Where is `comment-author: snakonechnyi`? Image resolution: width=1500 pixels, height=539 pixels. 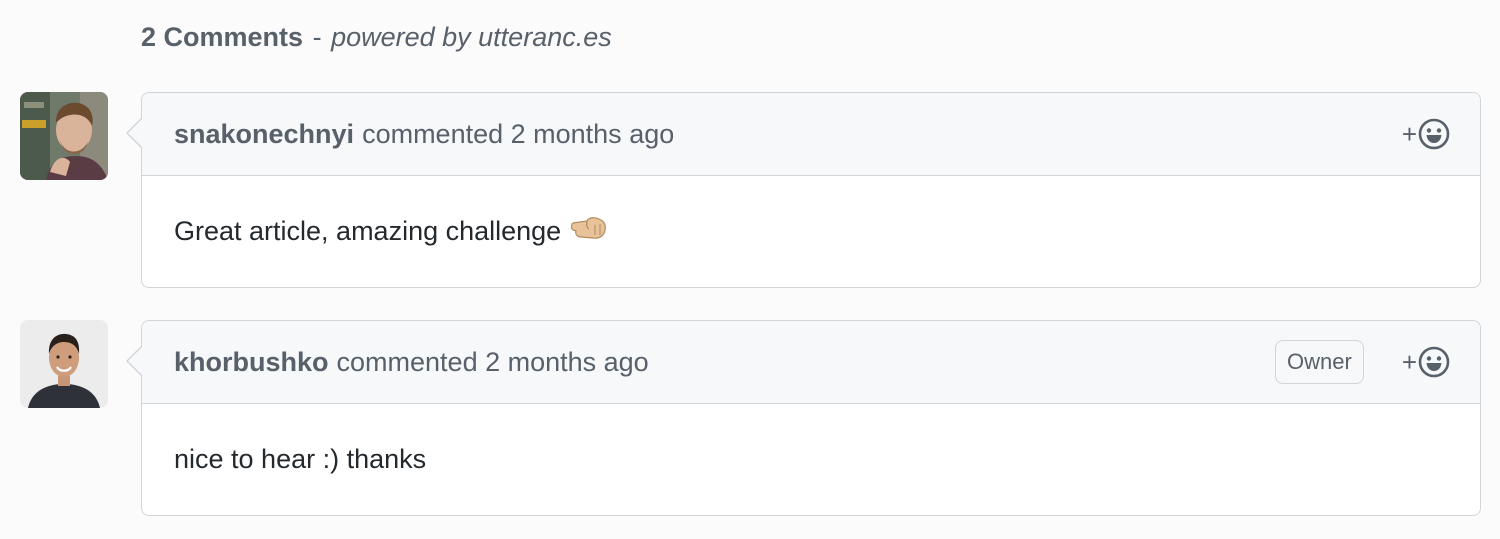 comment-author: snakonechnyi is located at coordinates (264, 134).